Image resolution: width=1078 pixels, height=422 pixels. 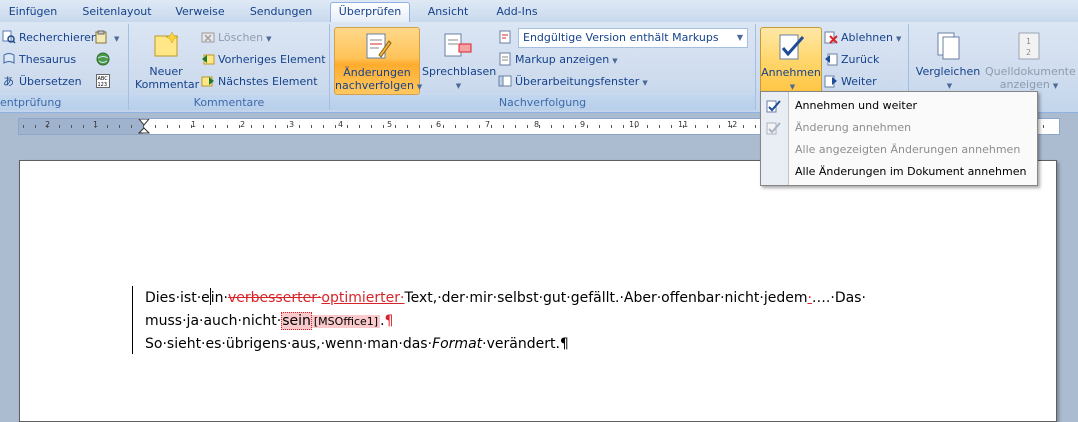 I want to click on ruler-number: 9, so click(x=583, y=124).